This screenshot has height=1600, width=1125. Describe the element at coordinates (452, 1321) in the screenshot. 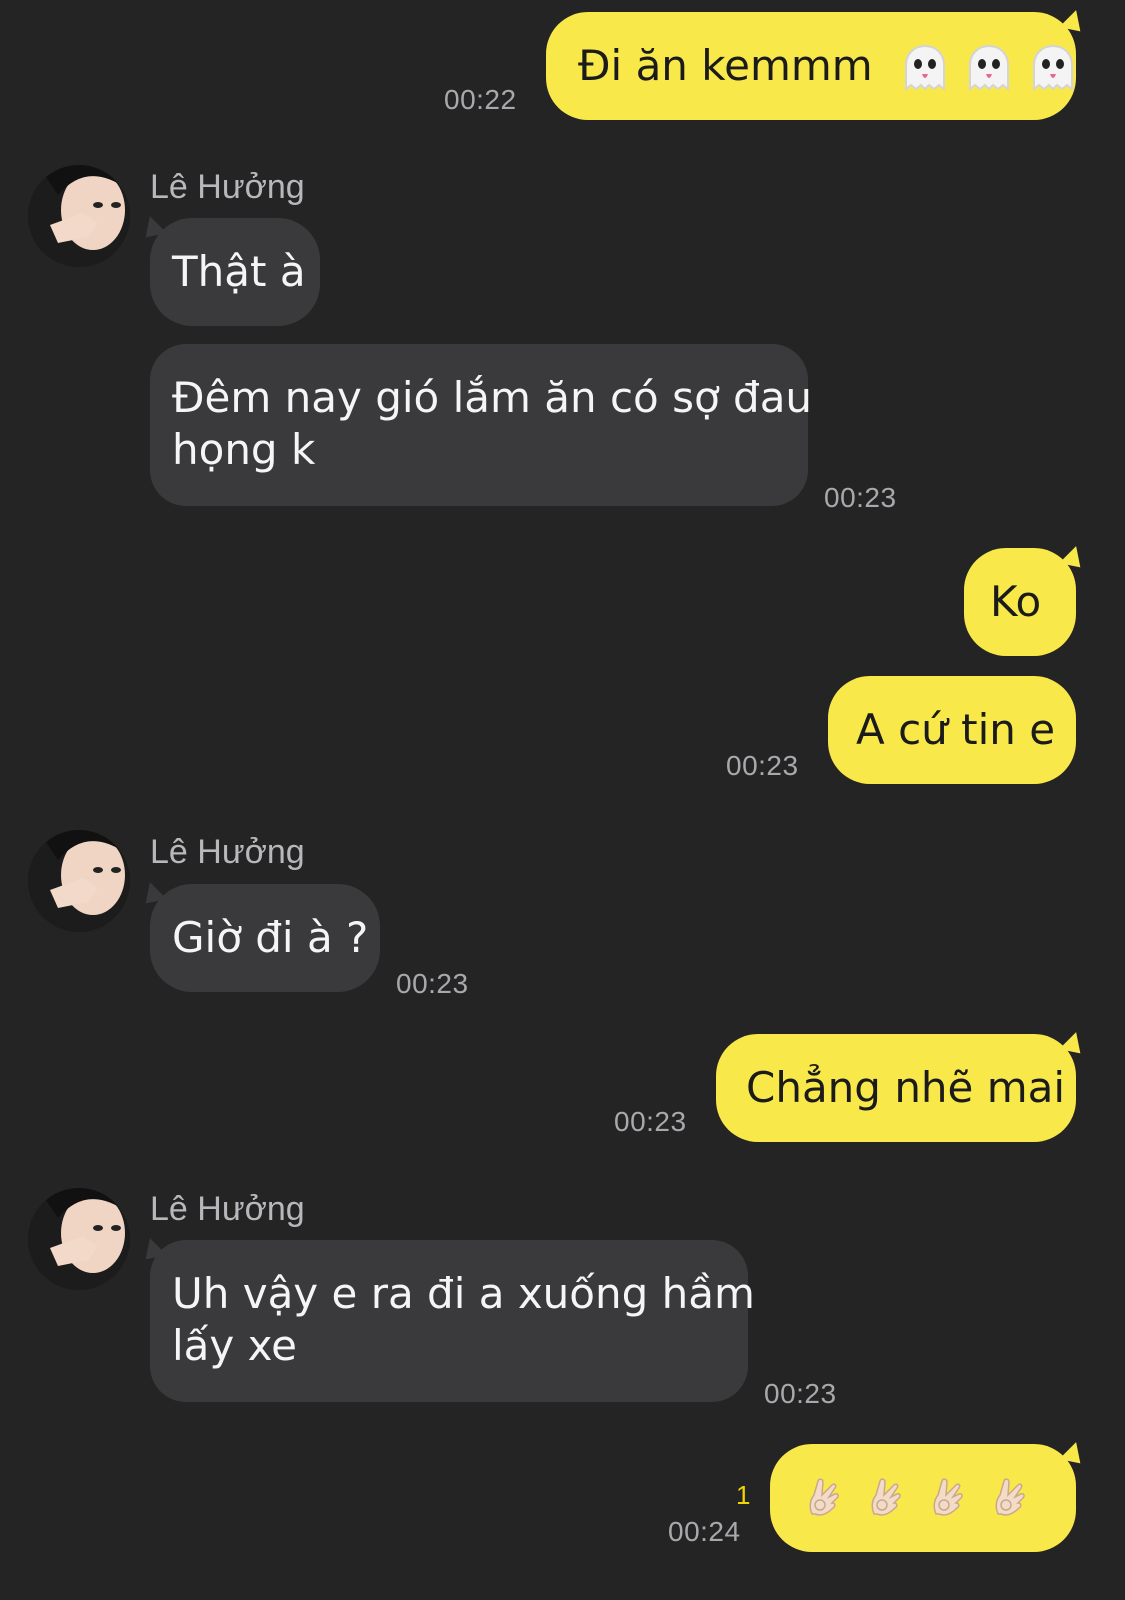

I see `their-message-bubble: Uh vậy e ra đi a xuống hầm lấy xe` at that location.